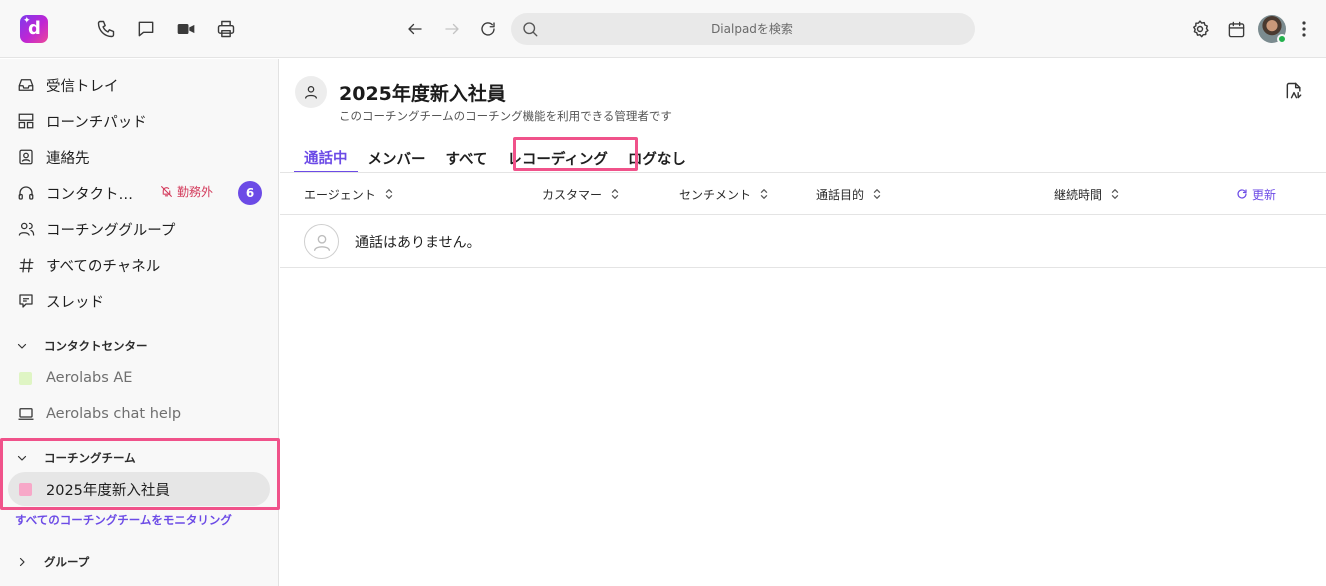 Image resolution: width=1326 pixels, height=586 pixels. What do you see at coordinates (123, 520) in the screenshot?
I see `monitor-all-coaching-teams-link: すべてのコーチングチームをモニタリング` at bounding box center [123, 520].